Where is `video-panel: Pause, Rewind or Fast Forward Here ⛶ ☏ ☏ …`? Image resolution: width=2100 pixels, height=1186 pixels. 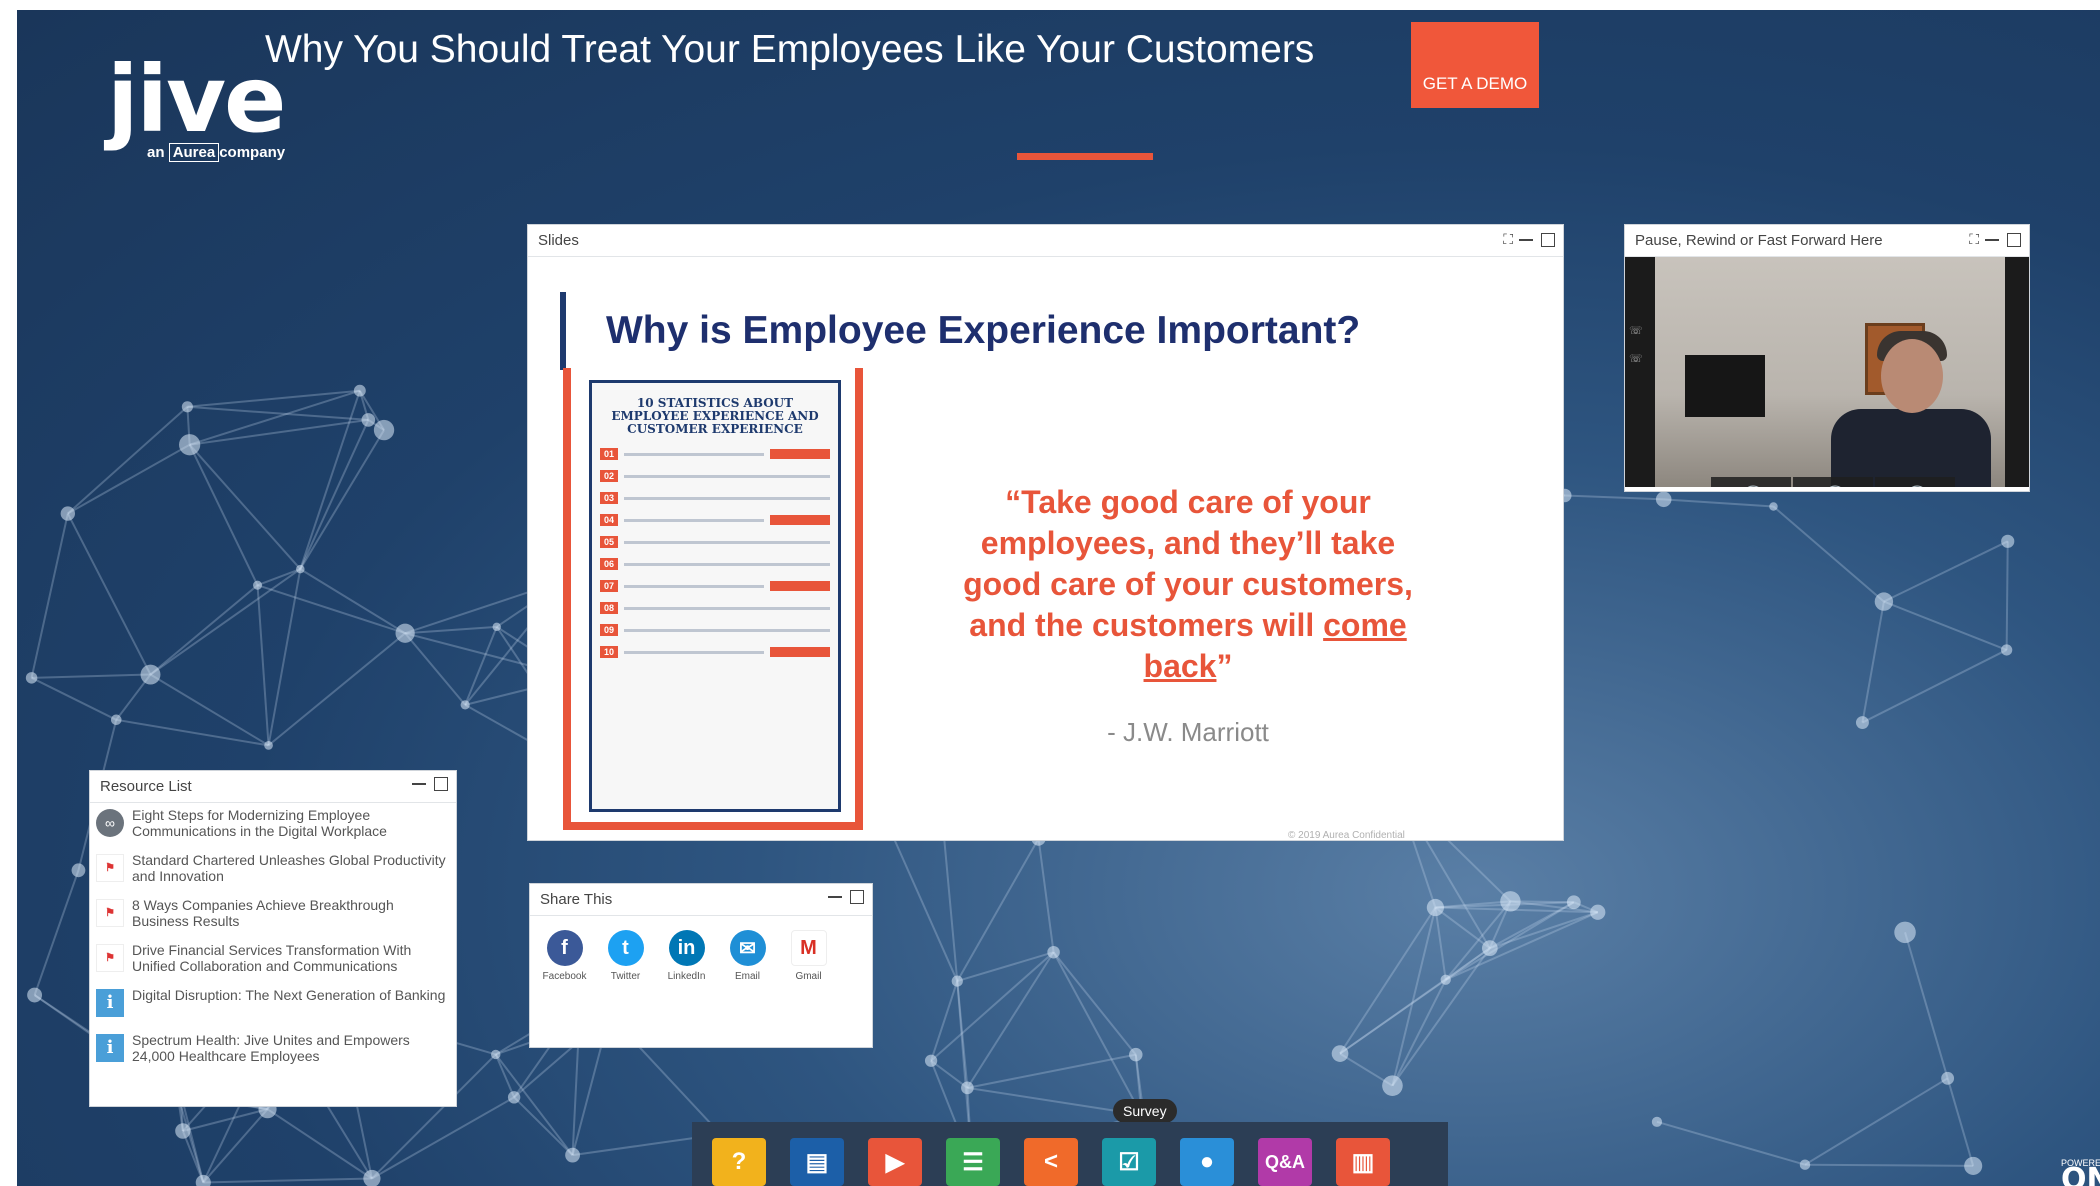
video-panel: Pause, Rewind or Fast Forward Here ⛶ ☏ ☏ … is located at coordinates (1827, 358).